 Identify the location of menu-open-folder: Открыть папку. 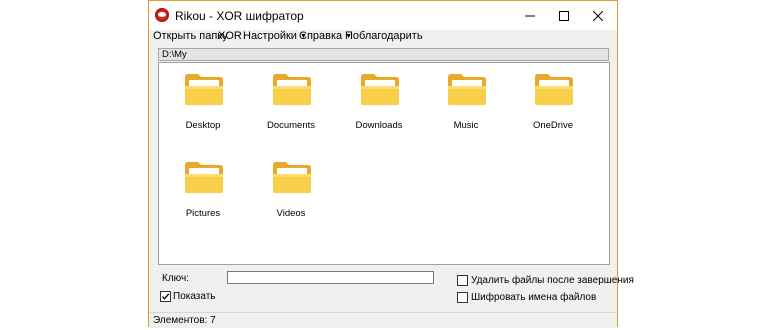
(190, 36).